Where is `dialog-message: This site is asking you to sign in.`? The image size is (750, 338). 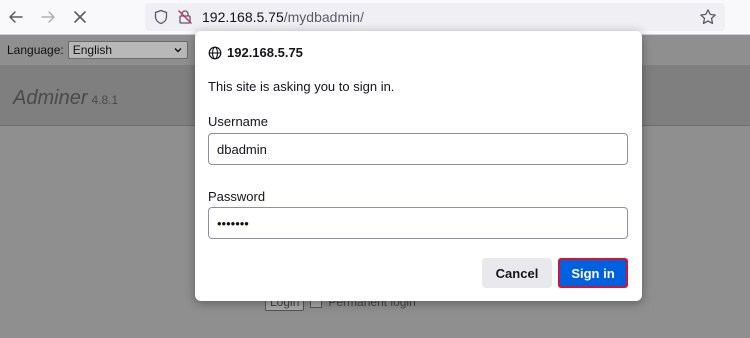
dialog-message: This site is asking you to sign in. is located at coordinates (301, 86).